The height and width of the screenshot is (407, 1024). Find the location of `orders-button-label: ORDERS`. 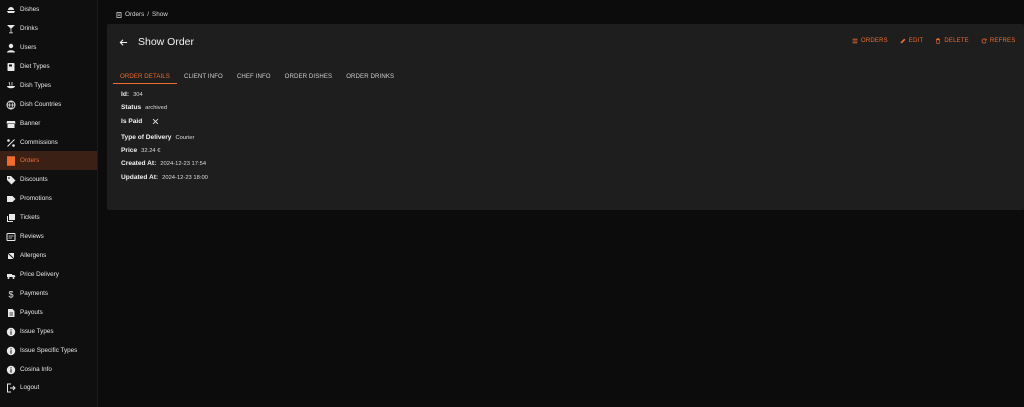

orders-button-label: ORDERS is located at coordinates (874, 41).